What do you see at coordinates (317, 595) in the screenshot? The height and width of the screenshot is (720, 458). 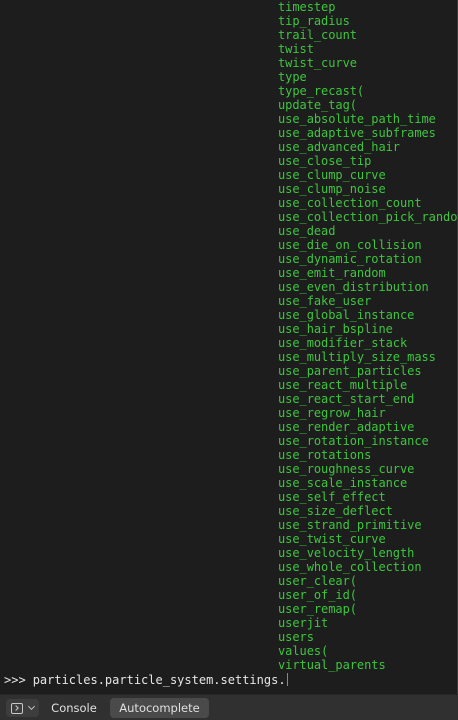 I see `completion-item: user_of_id(` at bounding box center [317, 595].